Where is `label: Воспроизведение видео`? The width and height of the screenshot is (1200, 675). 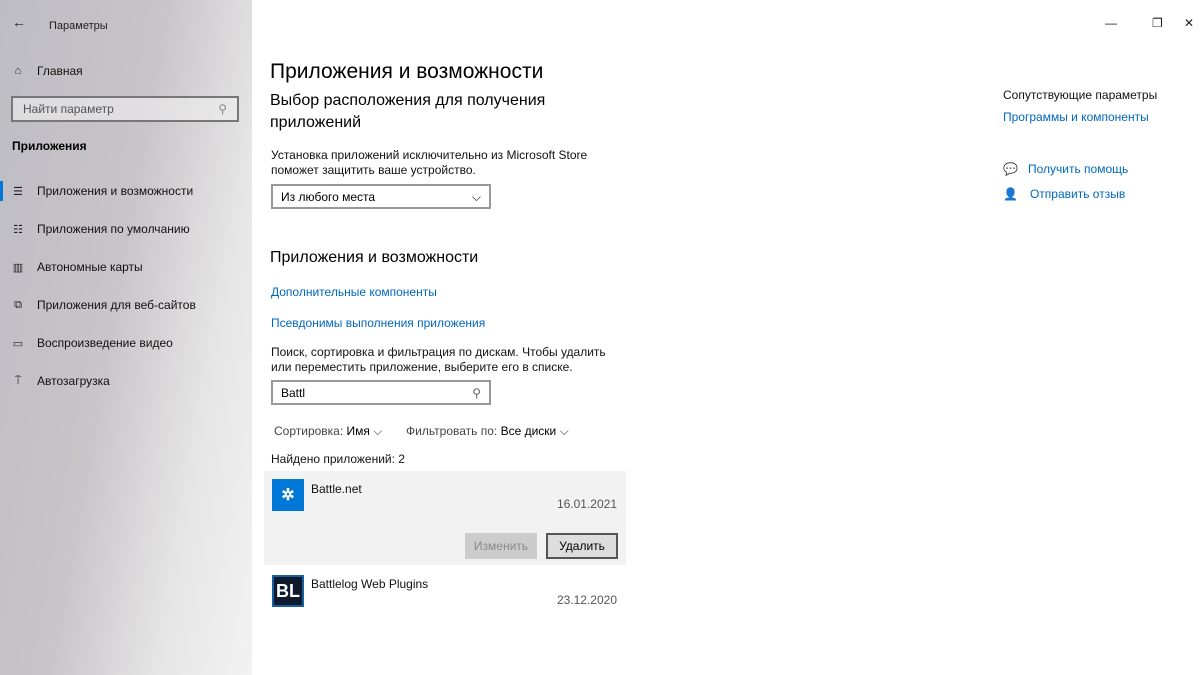
label: Воспроизведение видео is located at coordinates (105, 343).